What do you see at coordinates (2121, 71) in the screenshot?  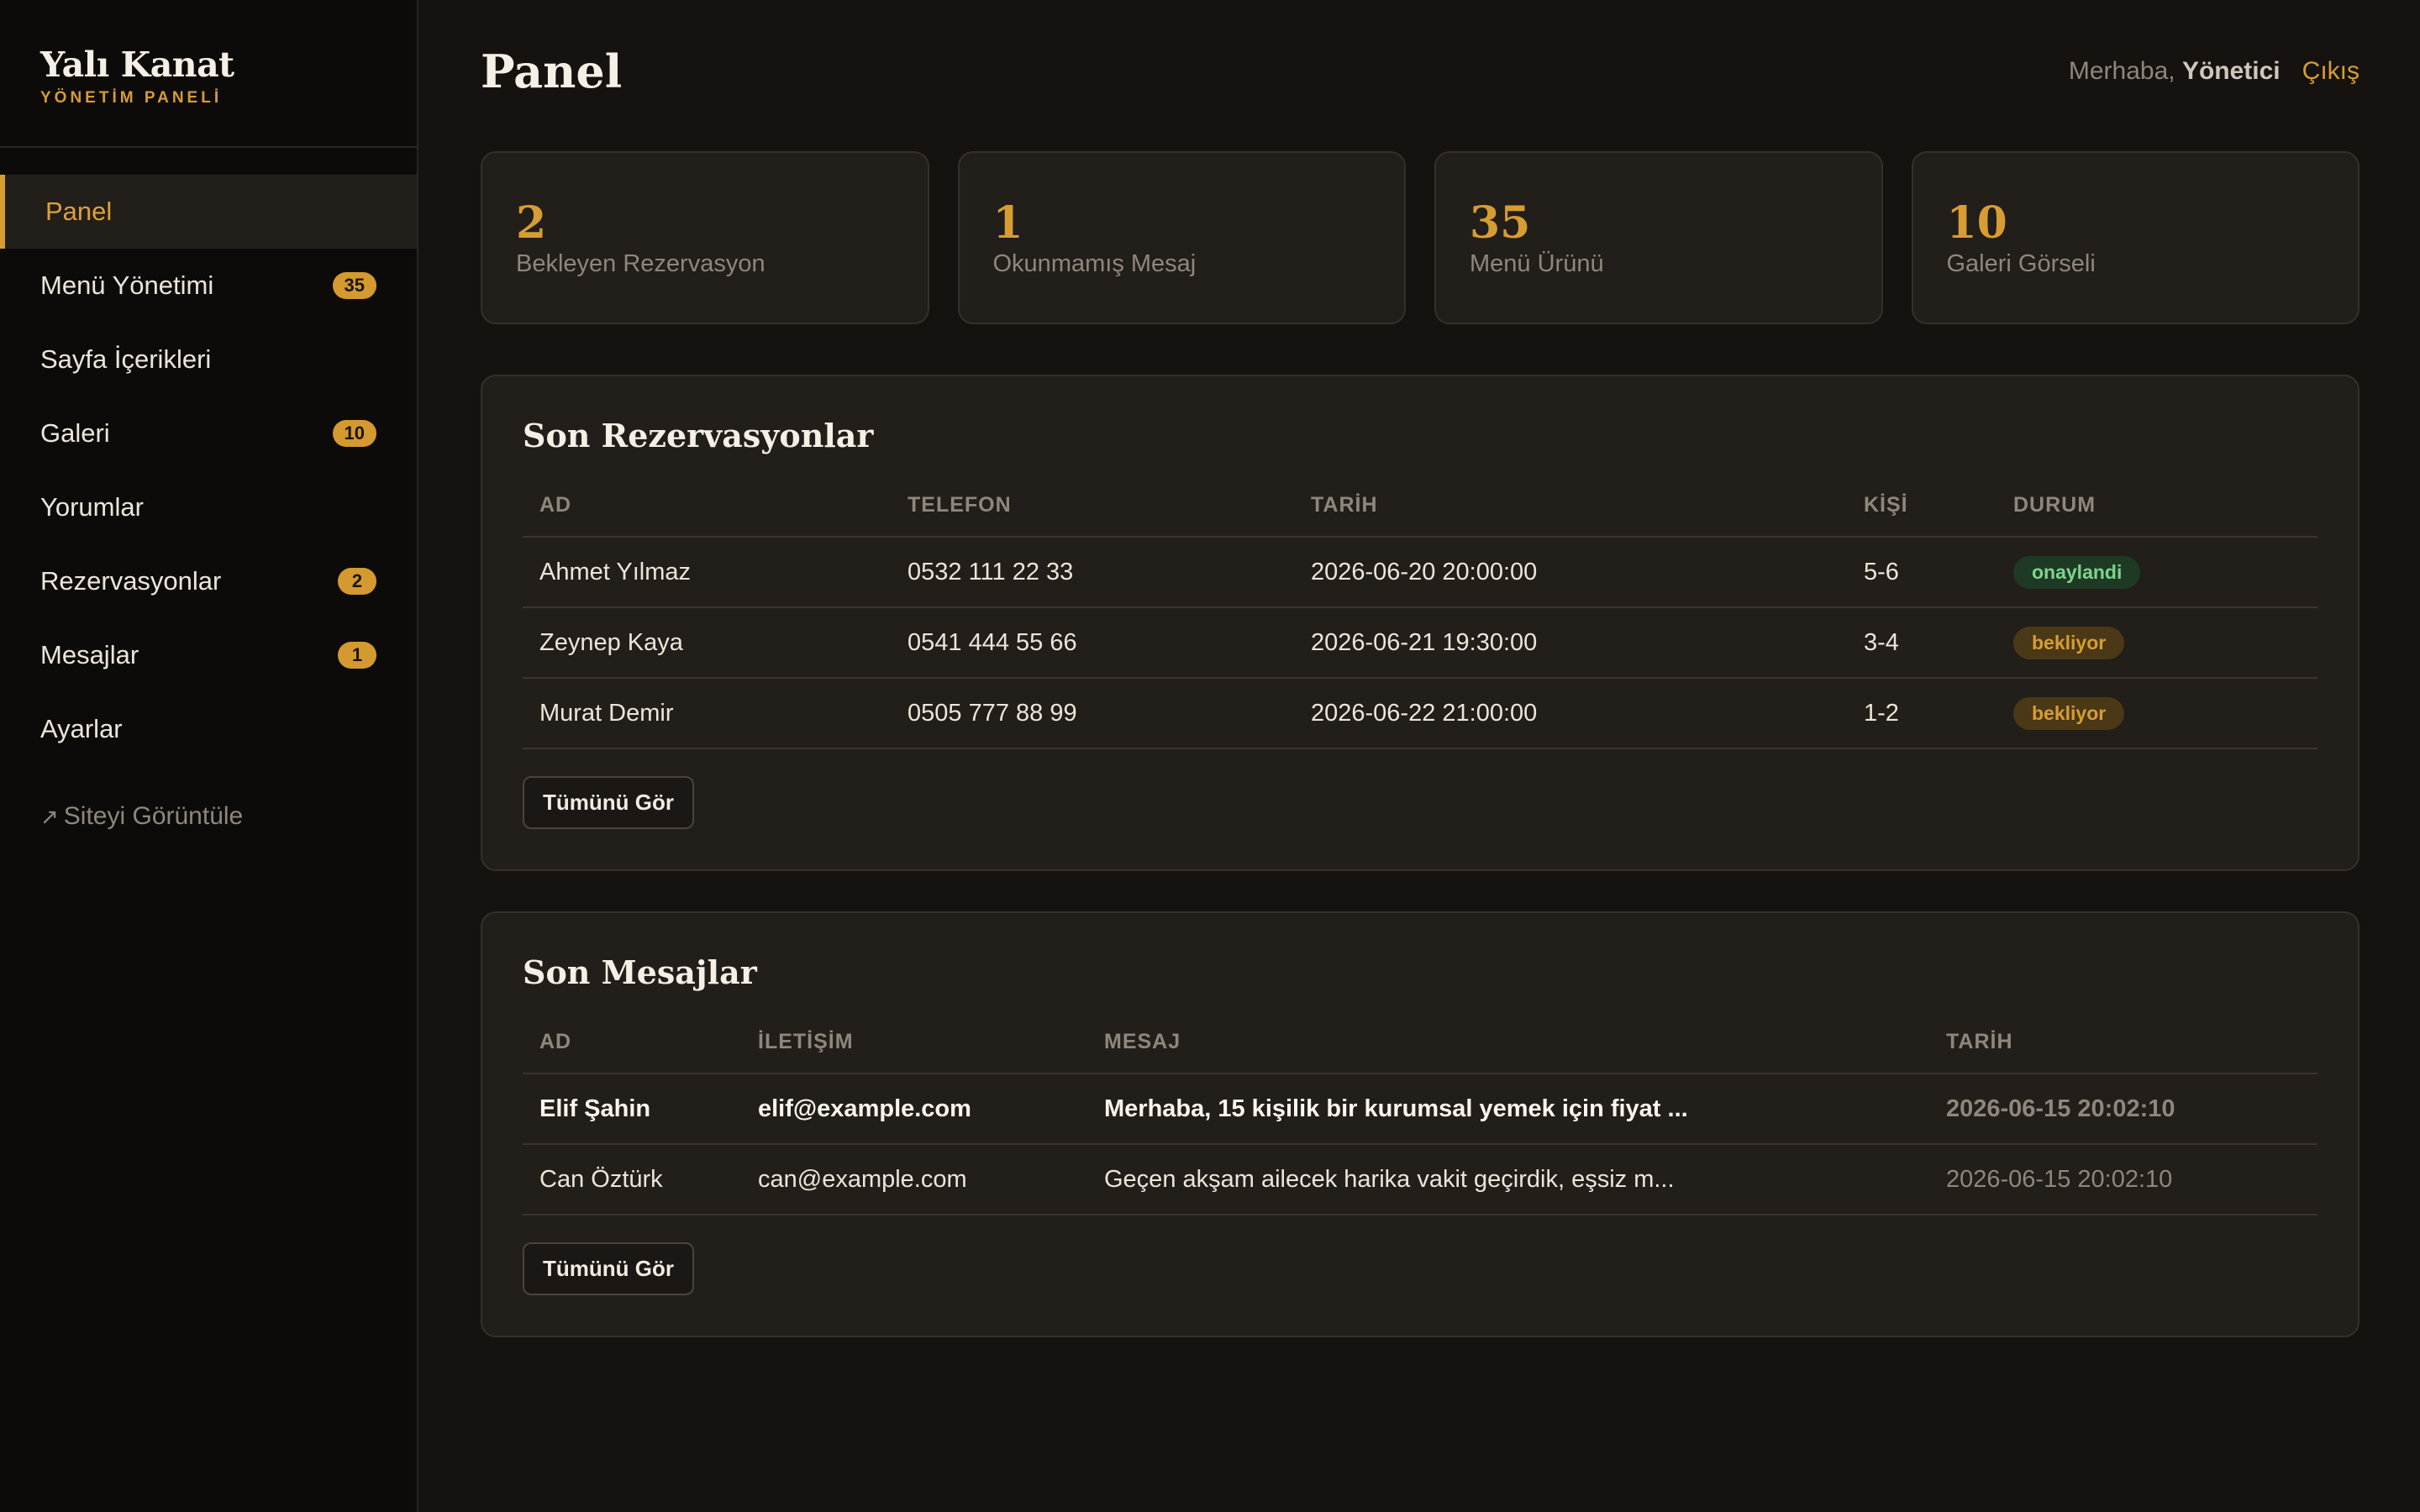 I see `greeting-text: Merhaba,` at bounding box center [2121, 71].